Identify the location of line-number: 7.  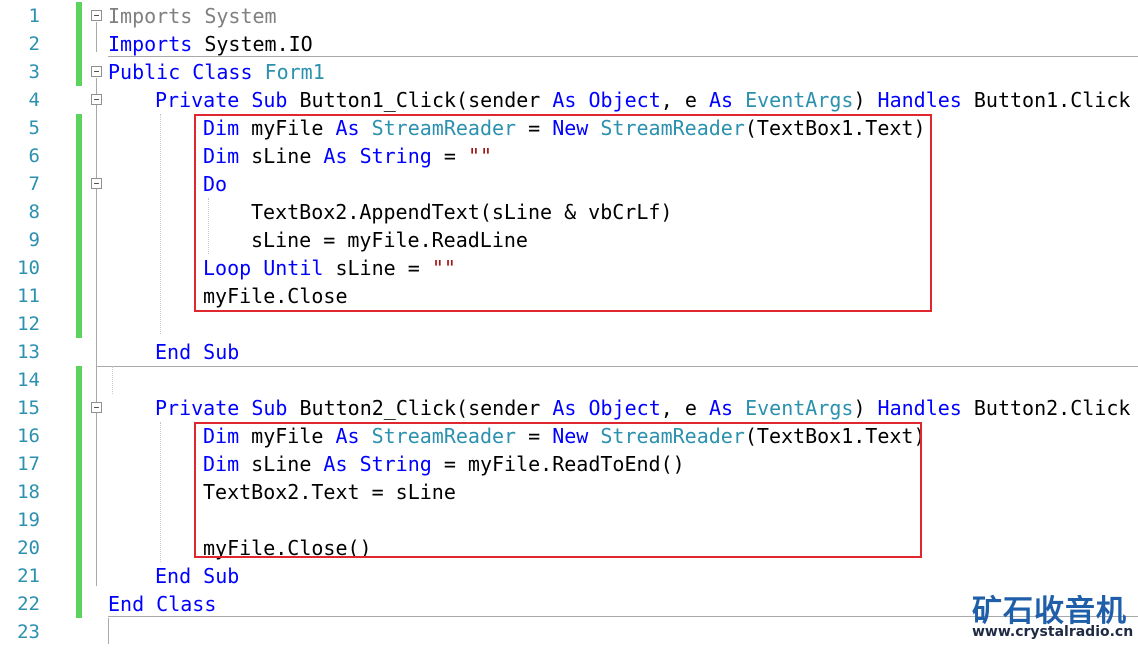
(34, 184).